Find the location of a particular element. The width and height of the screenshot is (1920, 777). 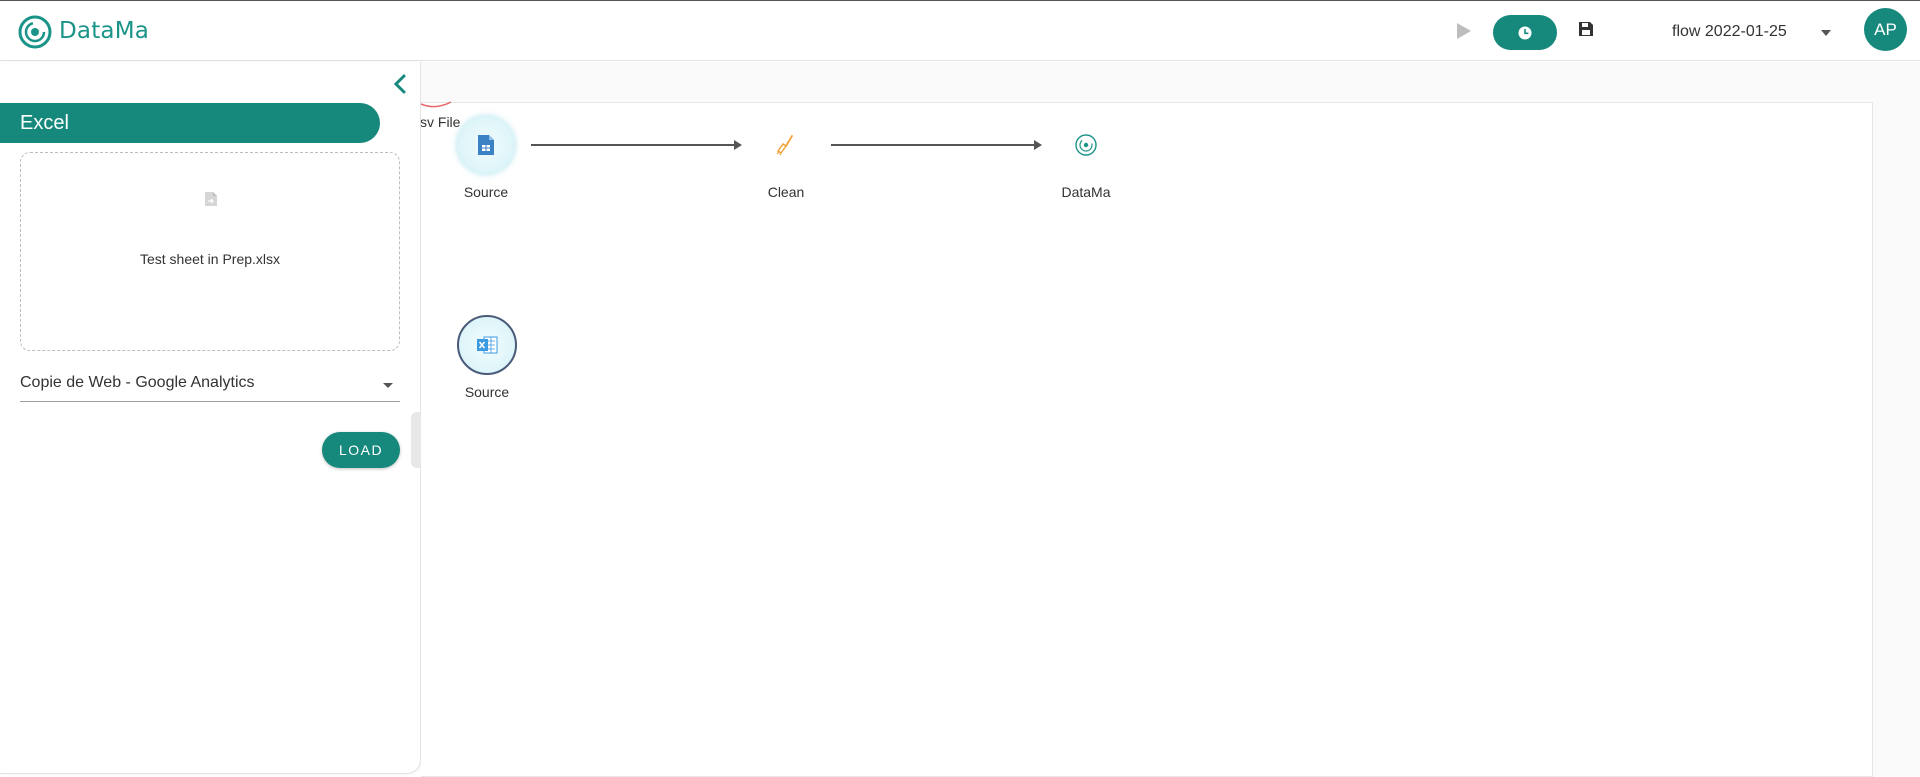

node-label: Clean is located at coordinates (786, 192).